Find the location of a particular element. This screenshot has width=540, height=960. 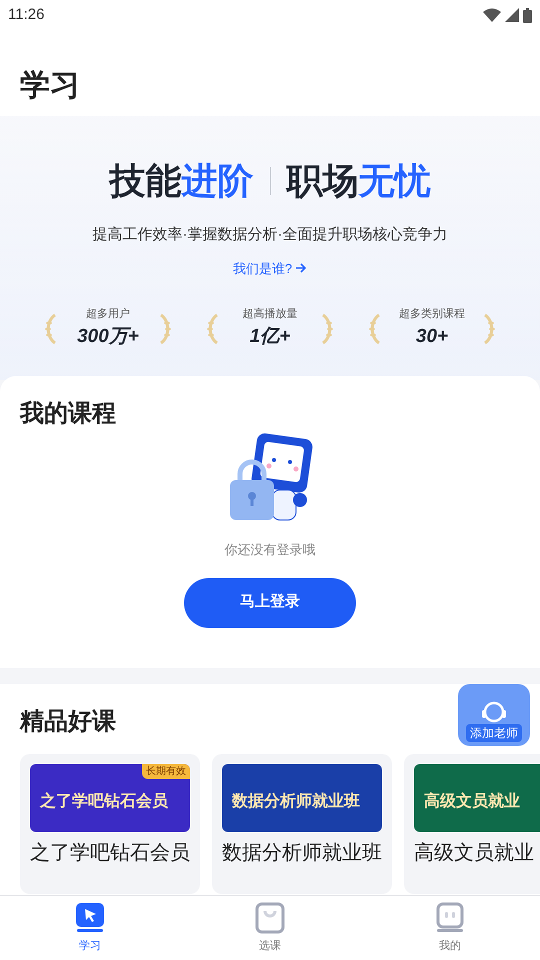

section-title: 精品好课 is located at coordinates (68, 722).